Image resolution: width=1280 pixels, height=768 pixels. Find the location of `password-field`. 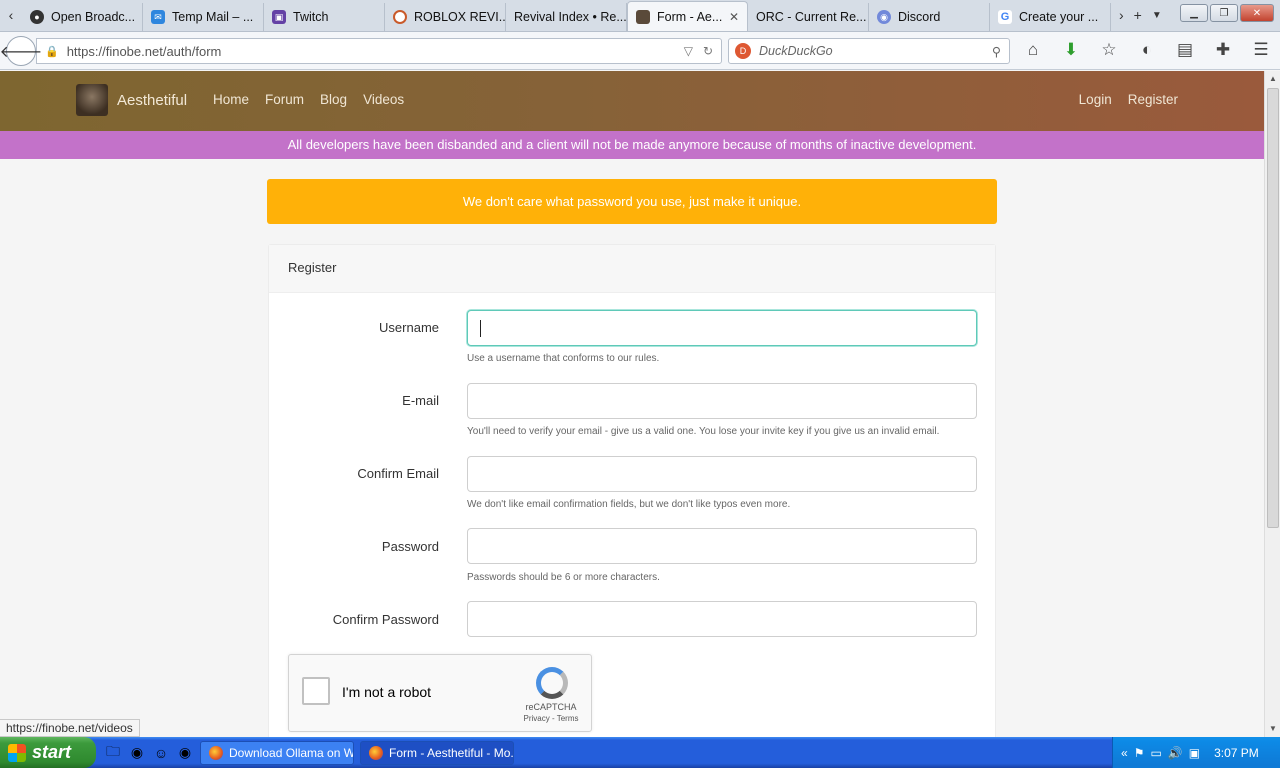

password-field is located at coordinates (722, 546).